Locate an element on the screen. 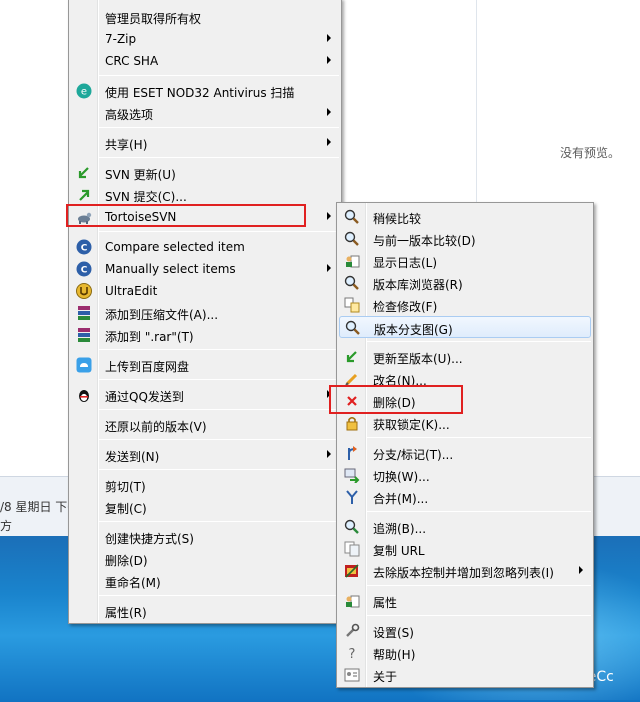  properties-icon is located at coordinates (353, 601).